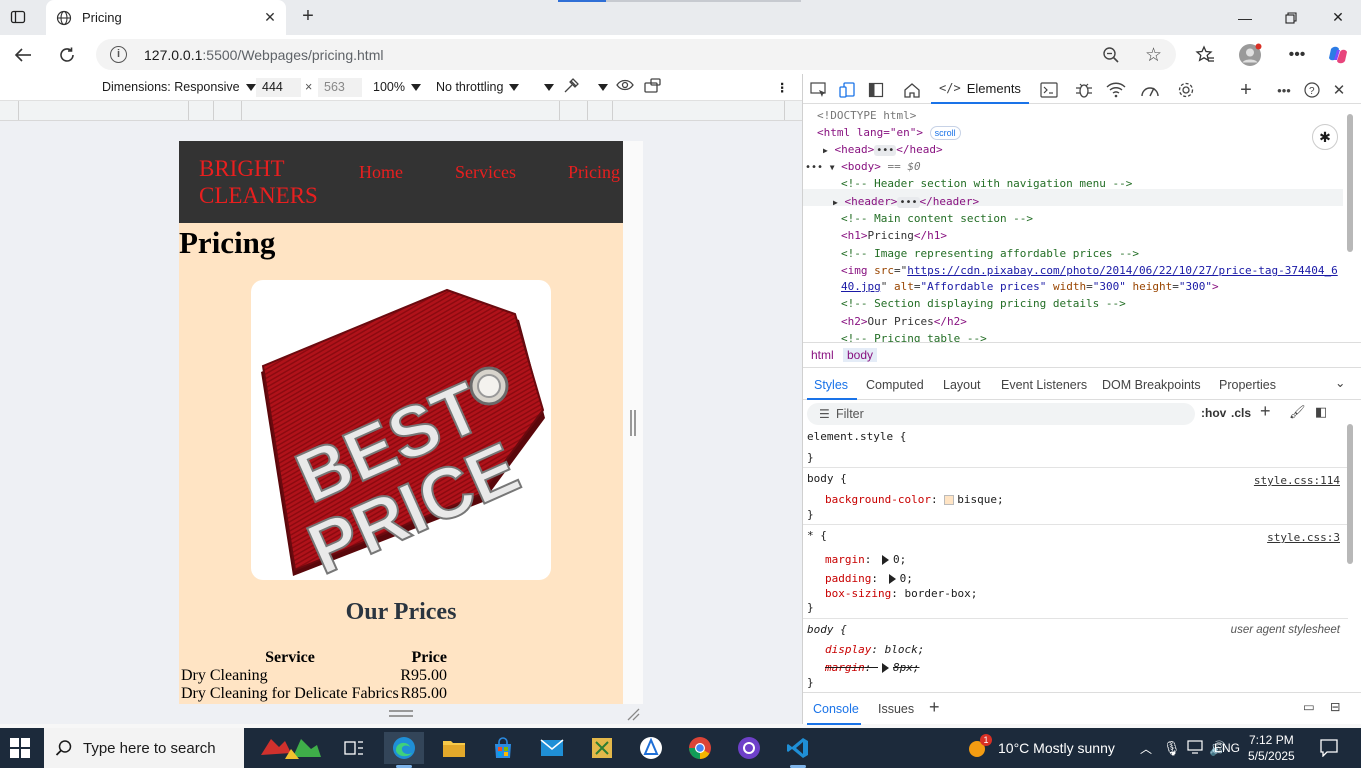 The image size is (1361, 768). I want to click on browser-tab: Pricing ✕, so click(166, 17).